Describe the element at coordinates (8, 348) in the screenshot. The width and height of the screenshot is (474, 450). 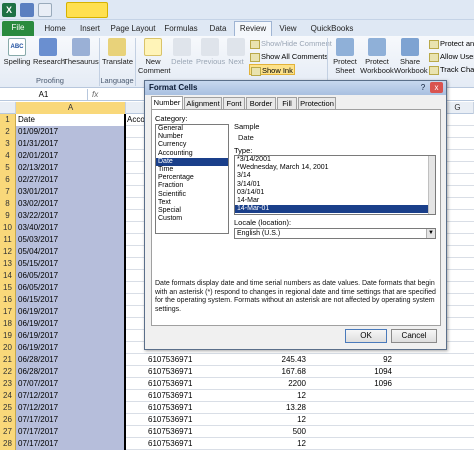
I see `row-number: 20` at that location.